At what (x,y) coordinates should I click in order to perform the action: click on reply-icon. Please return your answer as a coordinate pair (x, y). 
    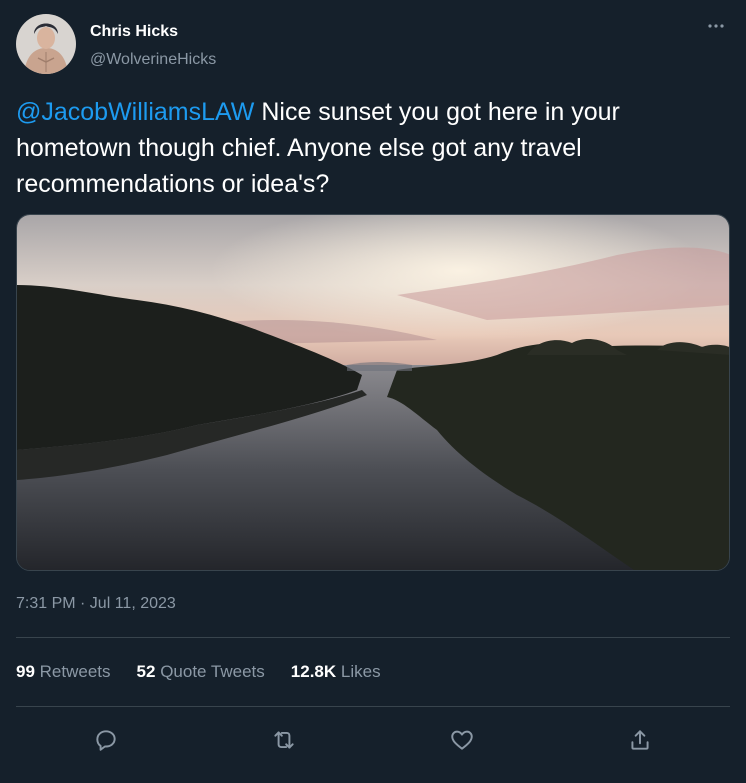
    Looking at the image, I should click on (106, 740).